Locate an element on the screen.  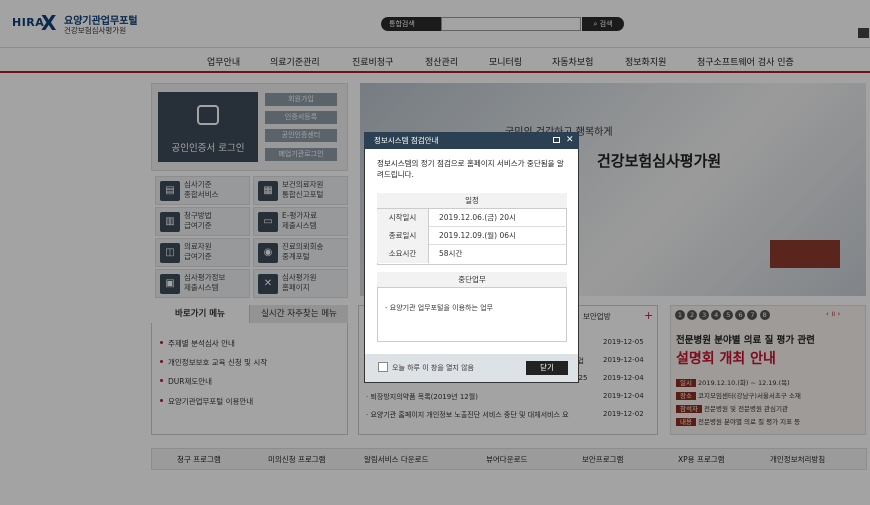
popup-close-button: 닫기 is located at coordinates (547, 368).